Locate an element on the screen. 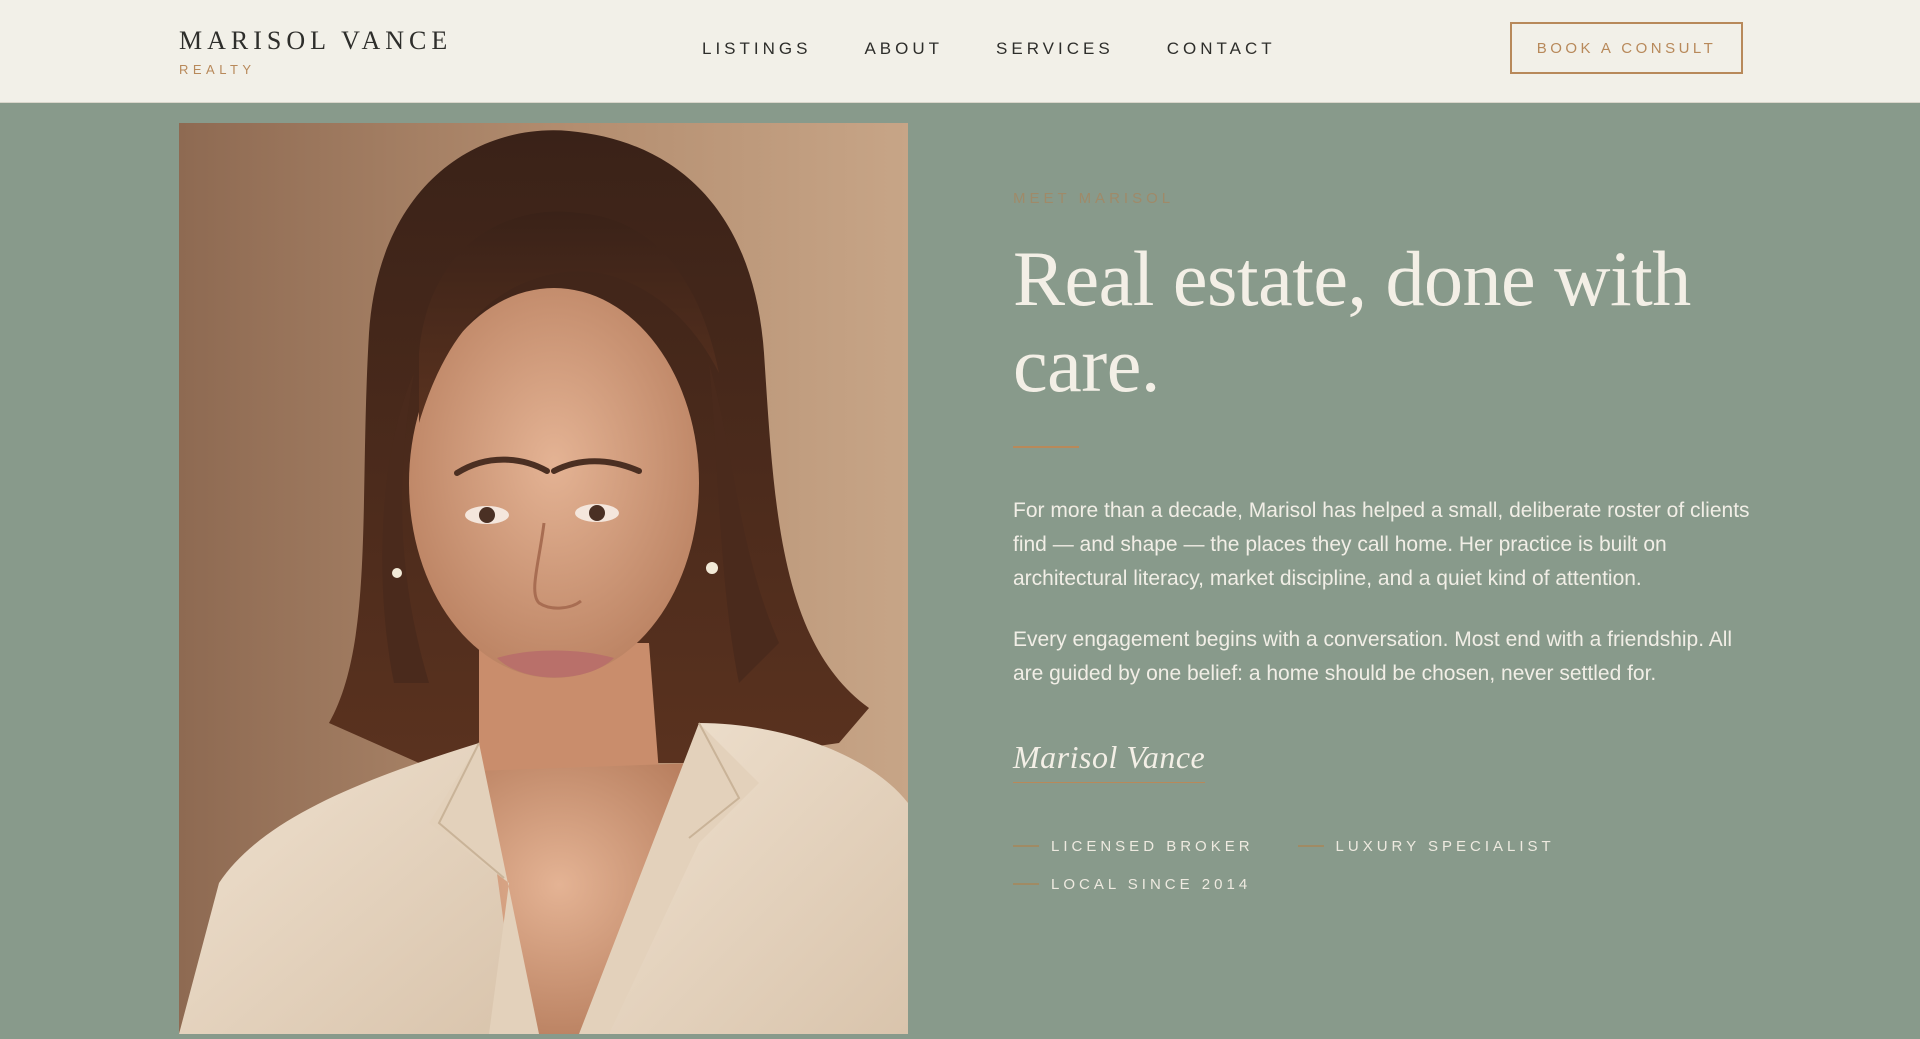 The height and width of the screenshot is (1039, 1920). credentials-row: LICENSED BROKER LUXURY SPECIALIST is located at coordinates (1383, 846).